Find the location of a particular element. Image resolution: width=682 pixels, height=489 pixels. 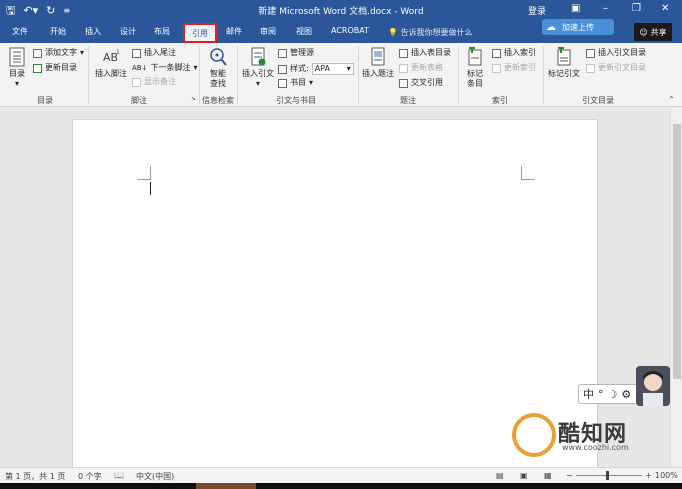

manage-sources-button: 管理源 is located at coordinates (296, 53).